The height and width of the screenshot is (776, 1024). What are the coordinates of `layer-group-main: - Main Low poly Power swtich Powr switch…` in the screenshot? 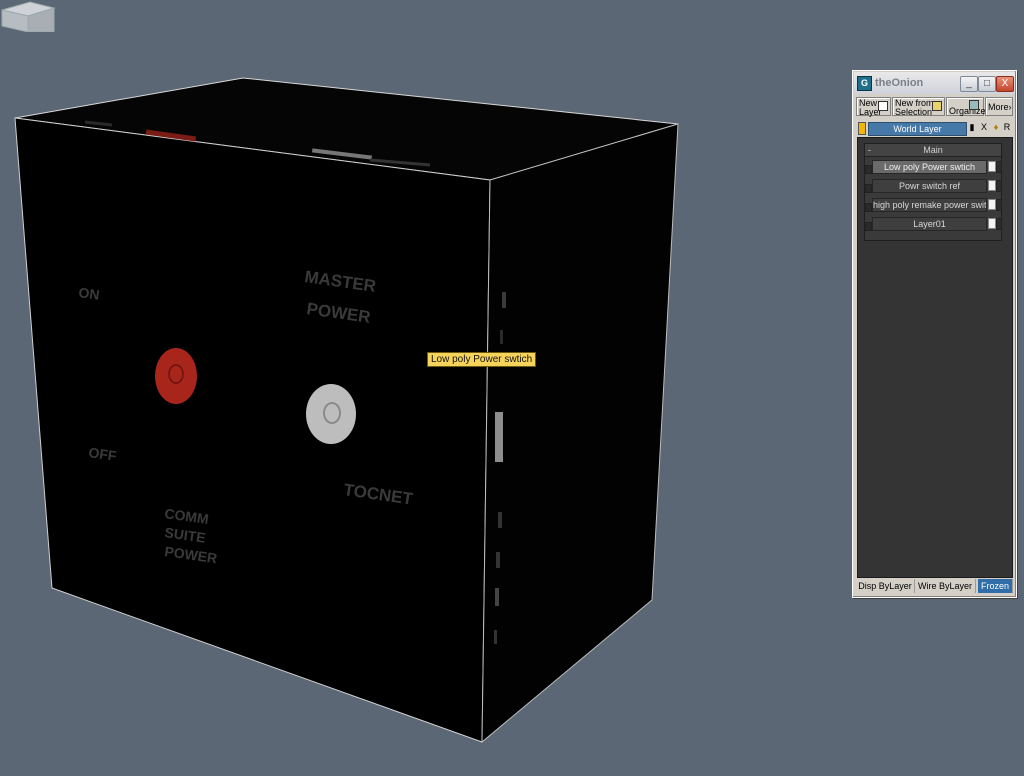 It's located at (933, 192).